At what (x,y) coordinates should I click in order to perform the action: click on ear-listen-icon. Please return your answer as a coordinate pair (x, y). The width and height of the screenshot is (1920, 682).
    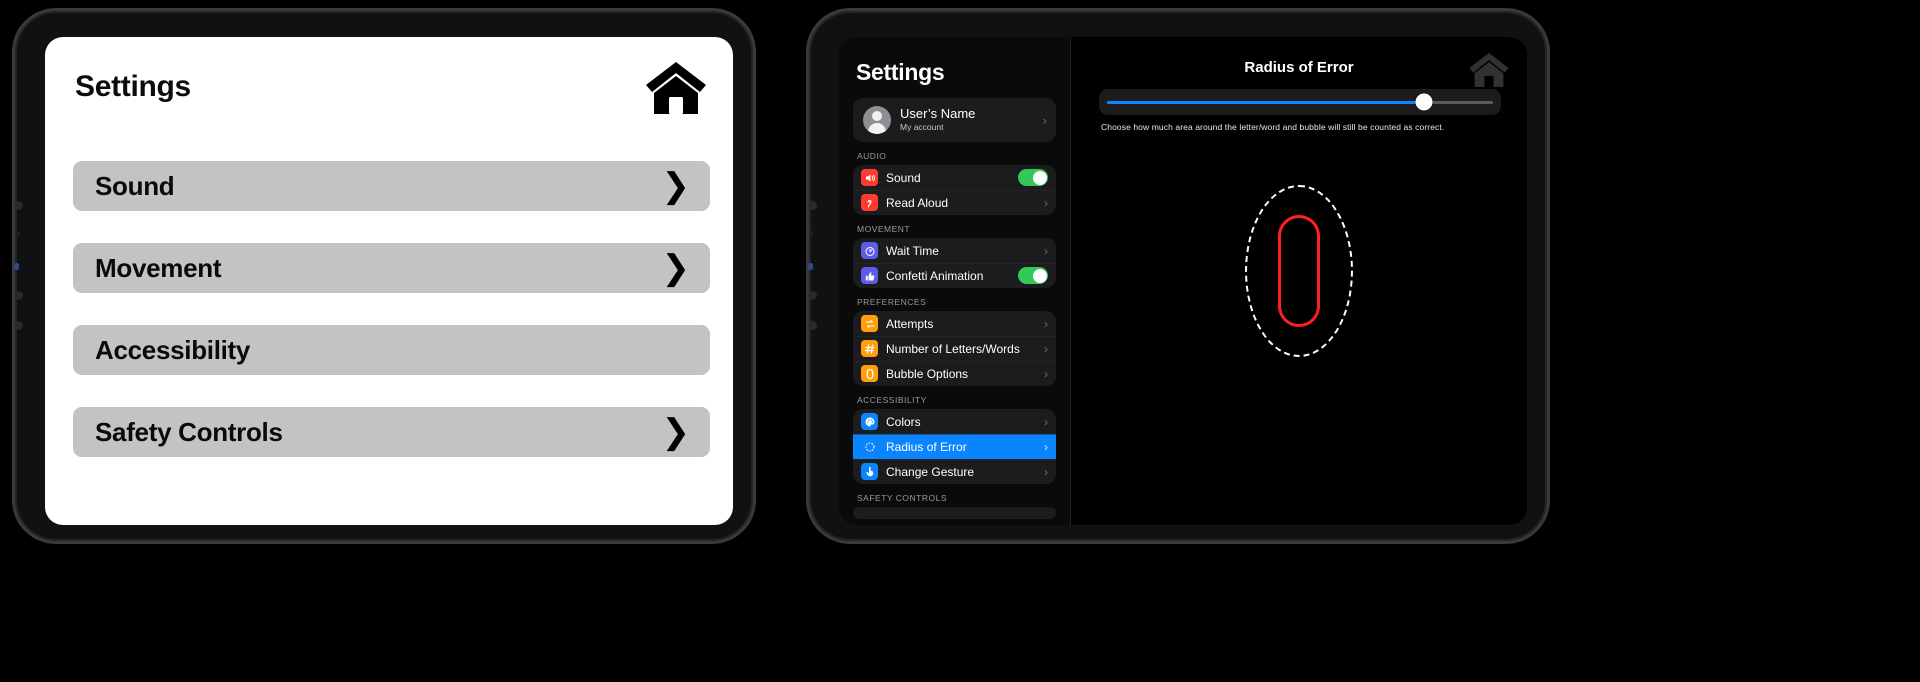
    Looking at the image, I should click on (869, 202).